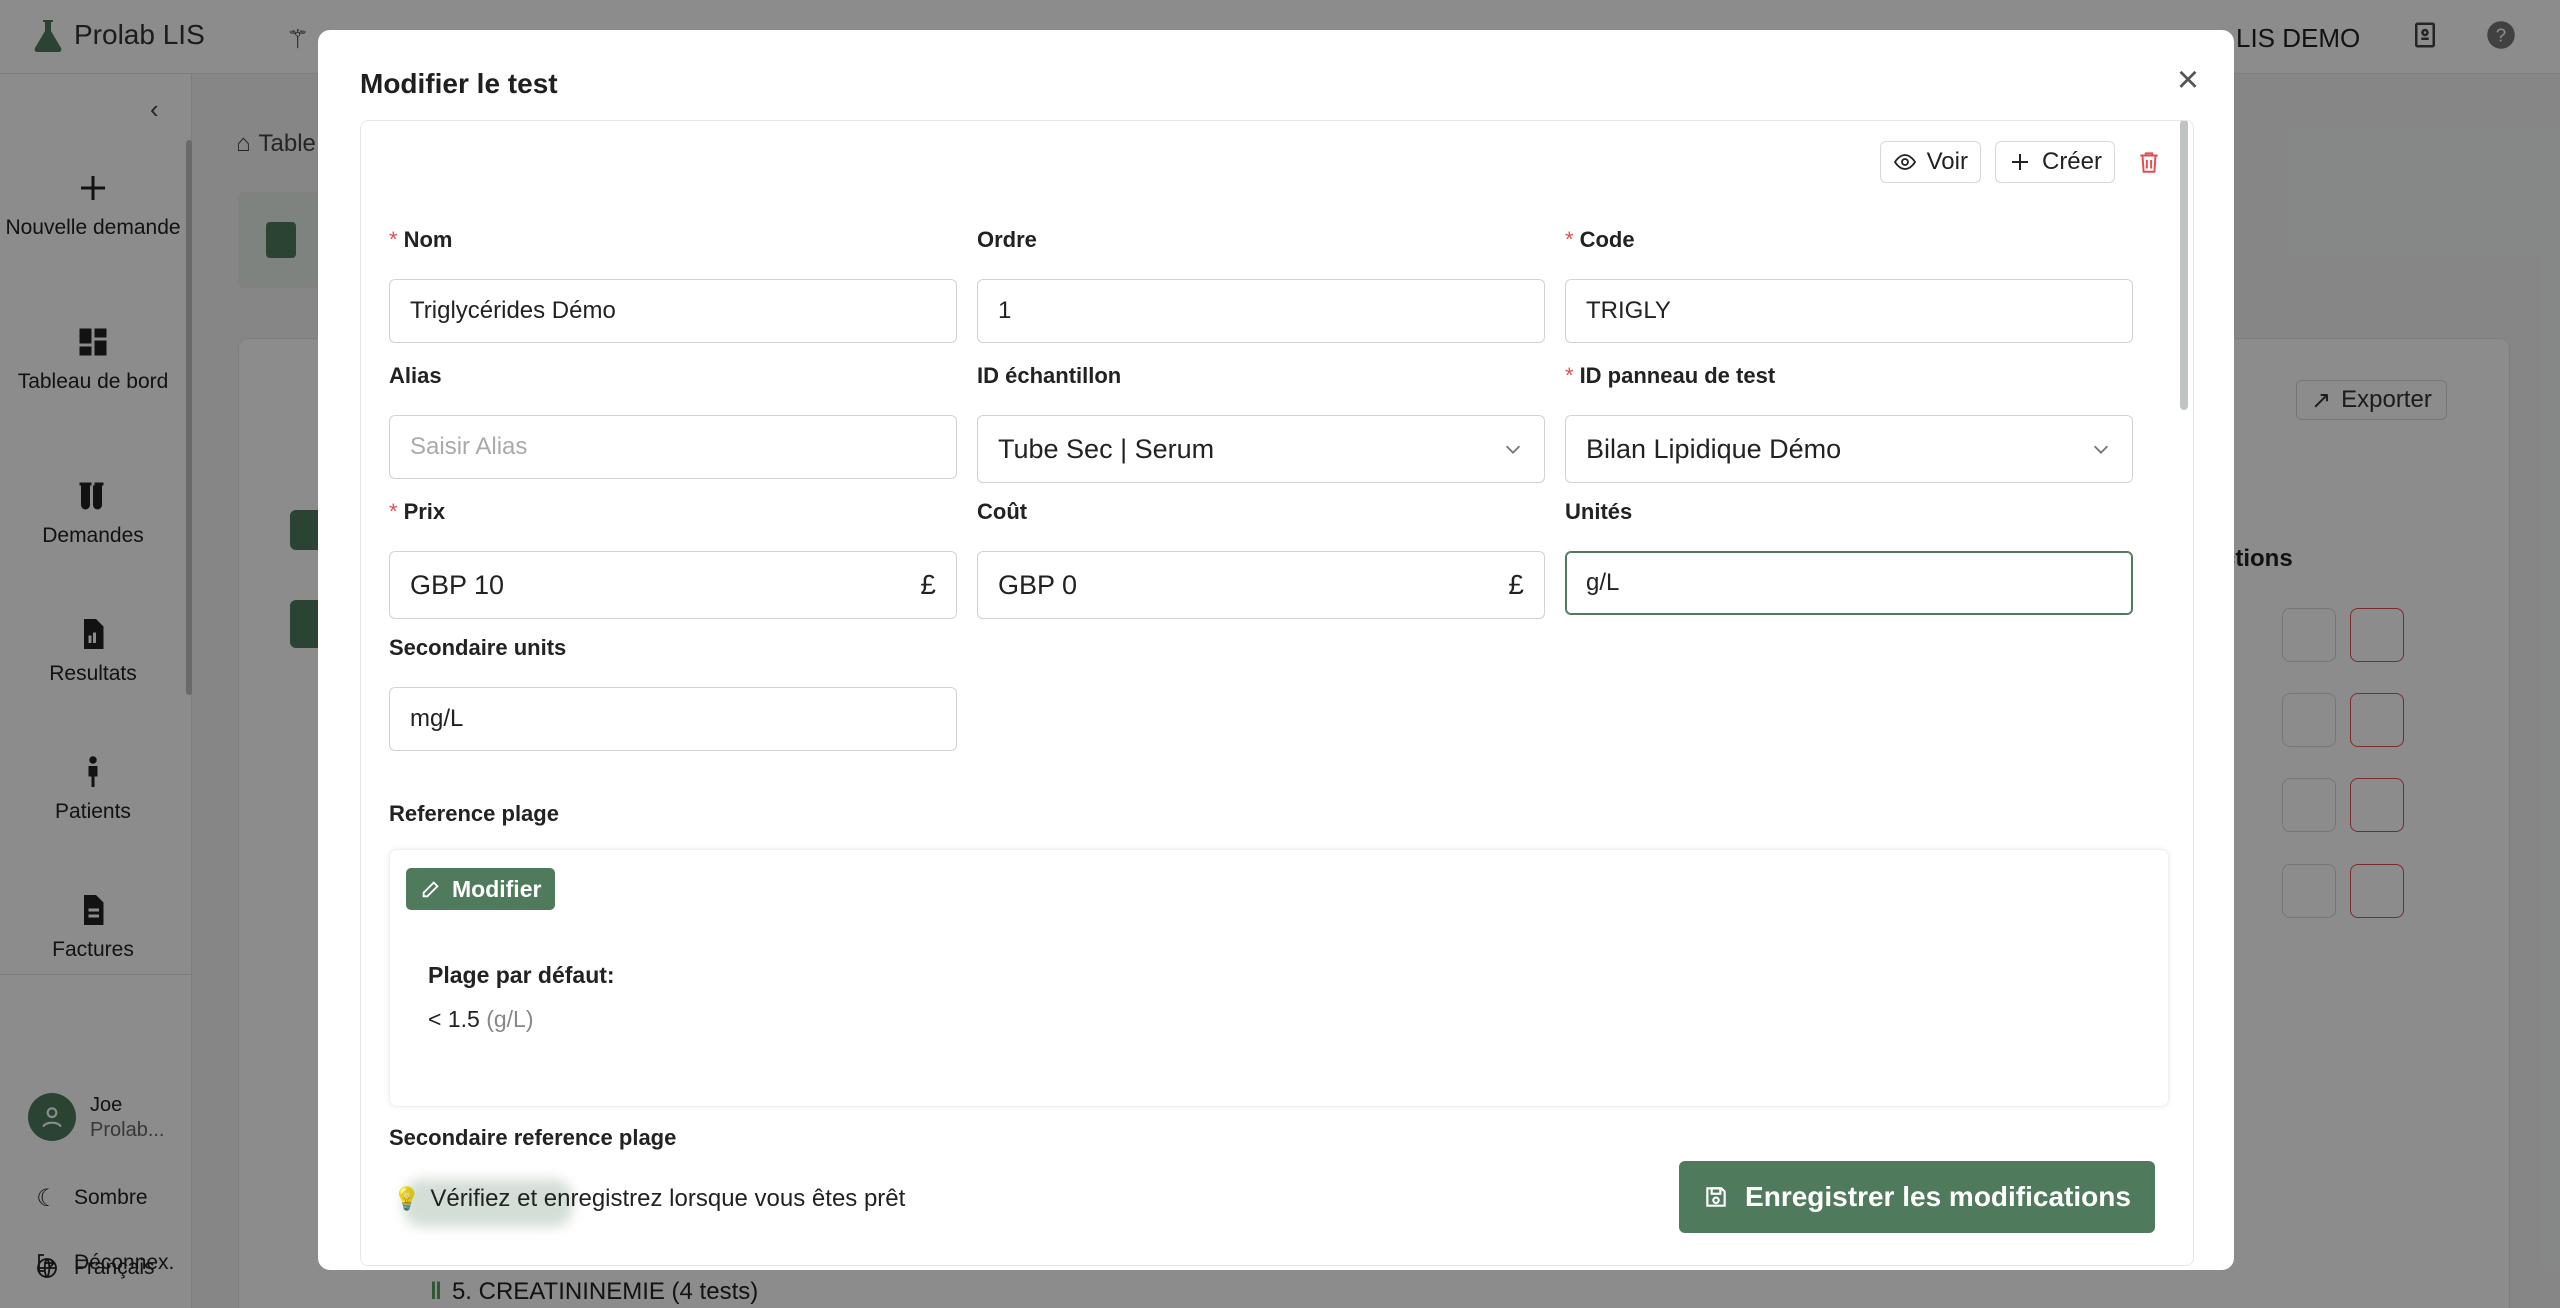 Image resolution: width=2560 pixels, height=1308 pixels. What do you see at coordinates (1603, 582) in the screenshot?
I see `unites-value: g/L` at bounding box center [1603, 582].